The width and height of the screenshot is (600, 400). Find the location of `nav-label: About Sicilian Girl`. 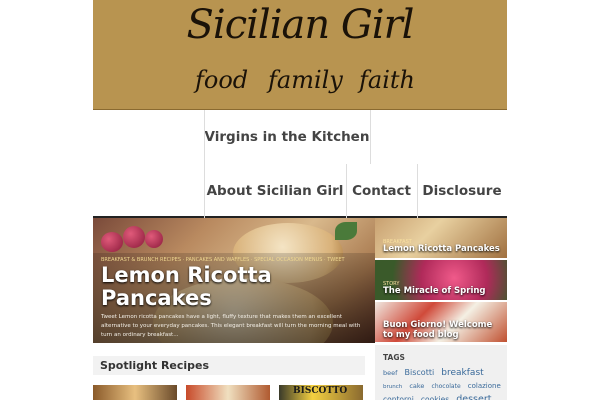

nav-label: About Sicilian Girl is located at coordinates (275, 191).